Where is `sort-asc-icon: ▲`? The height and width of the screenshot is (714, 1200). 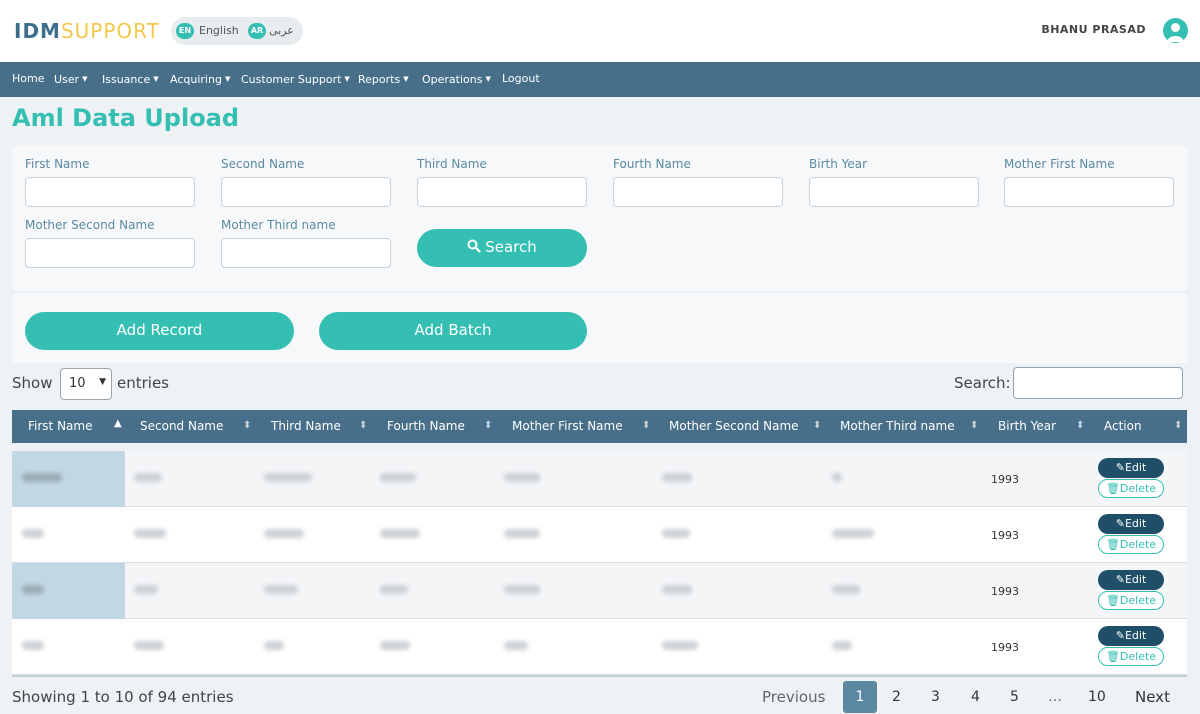 sort-asc-icon: ▲ is located at coordinates (118, 423).